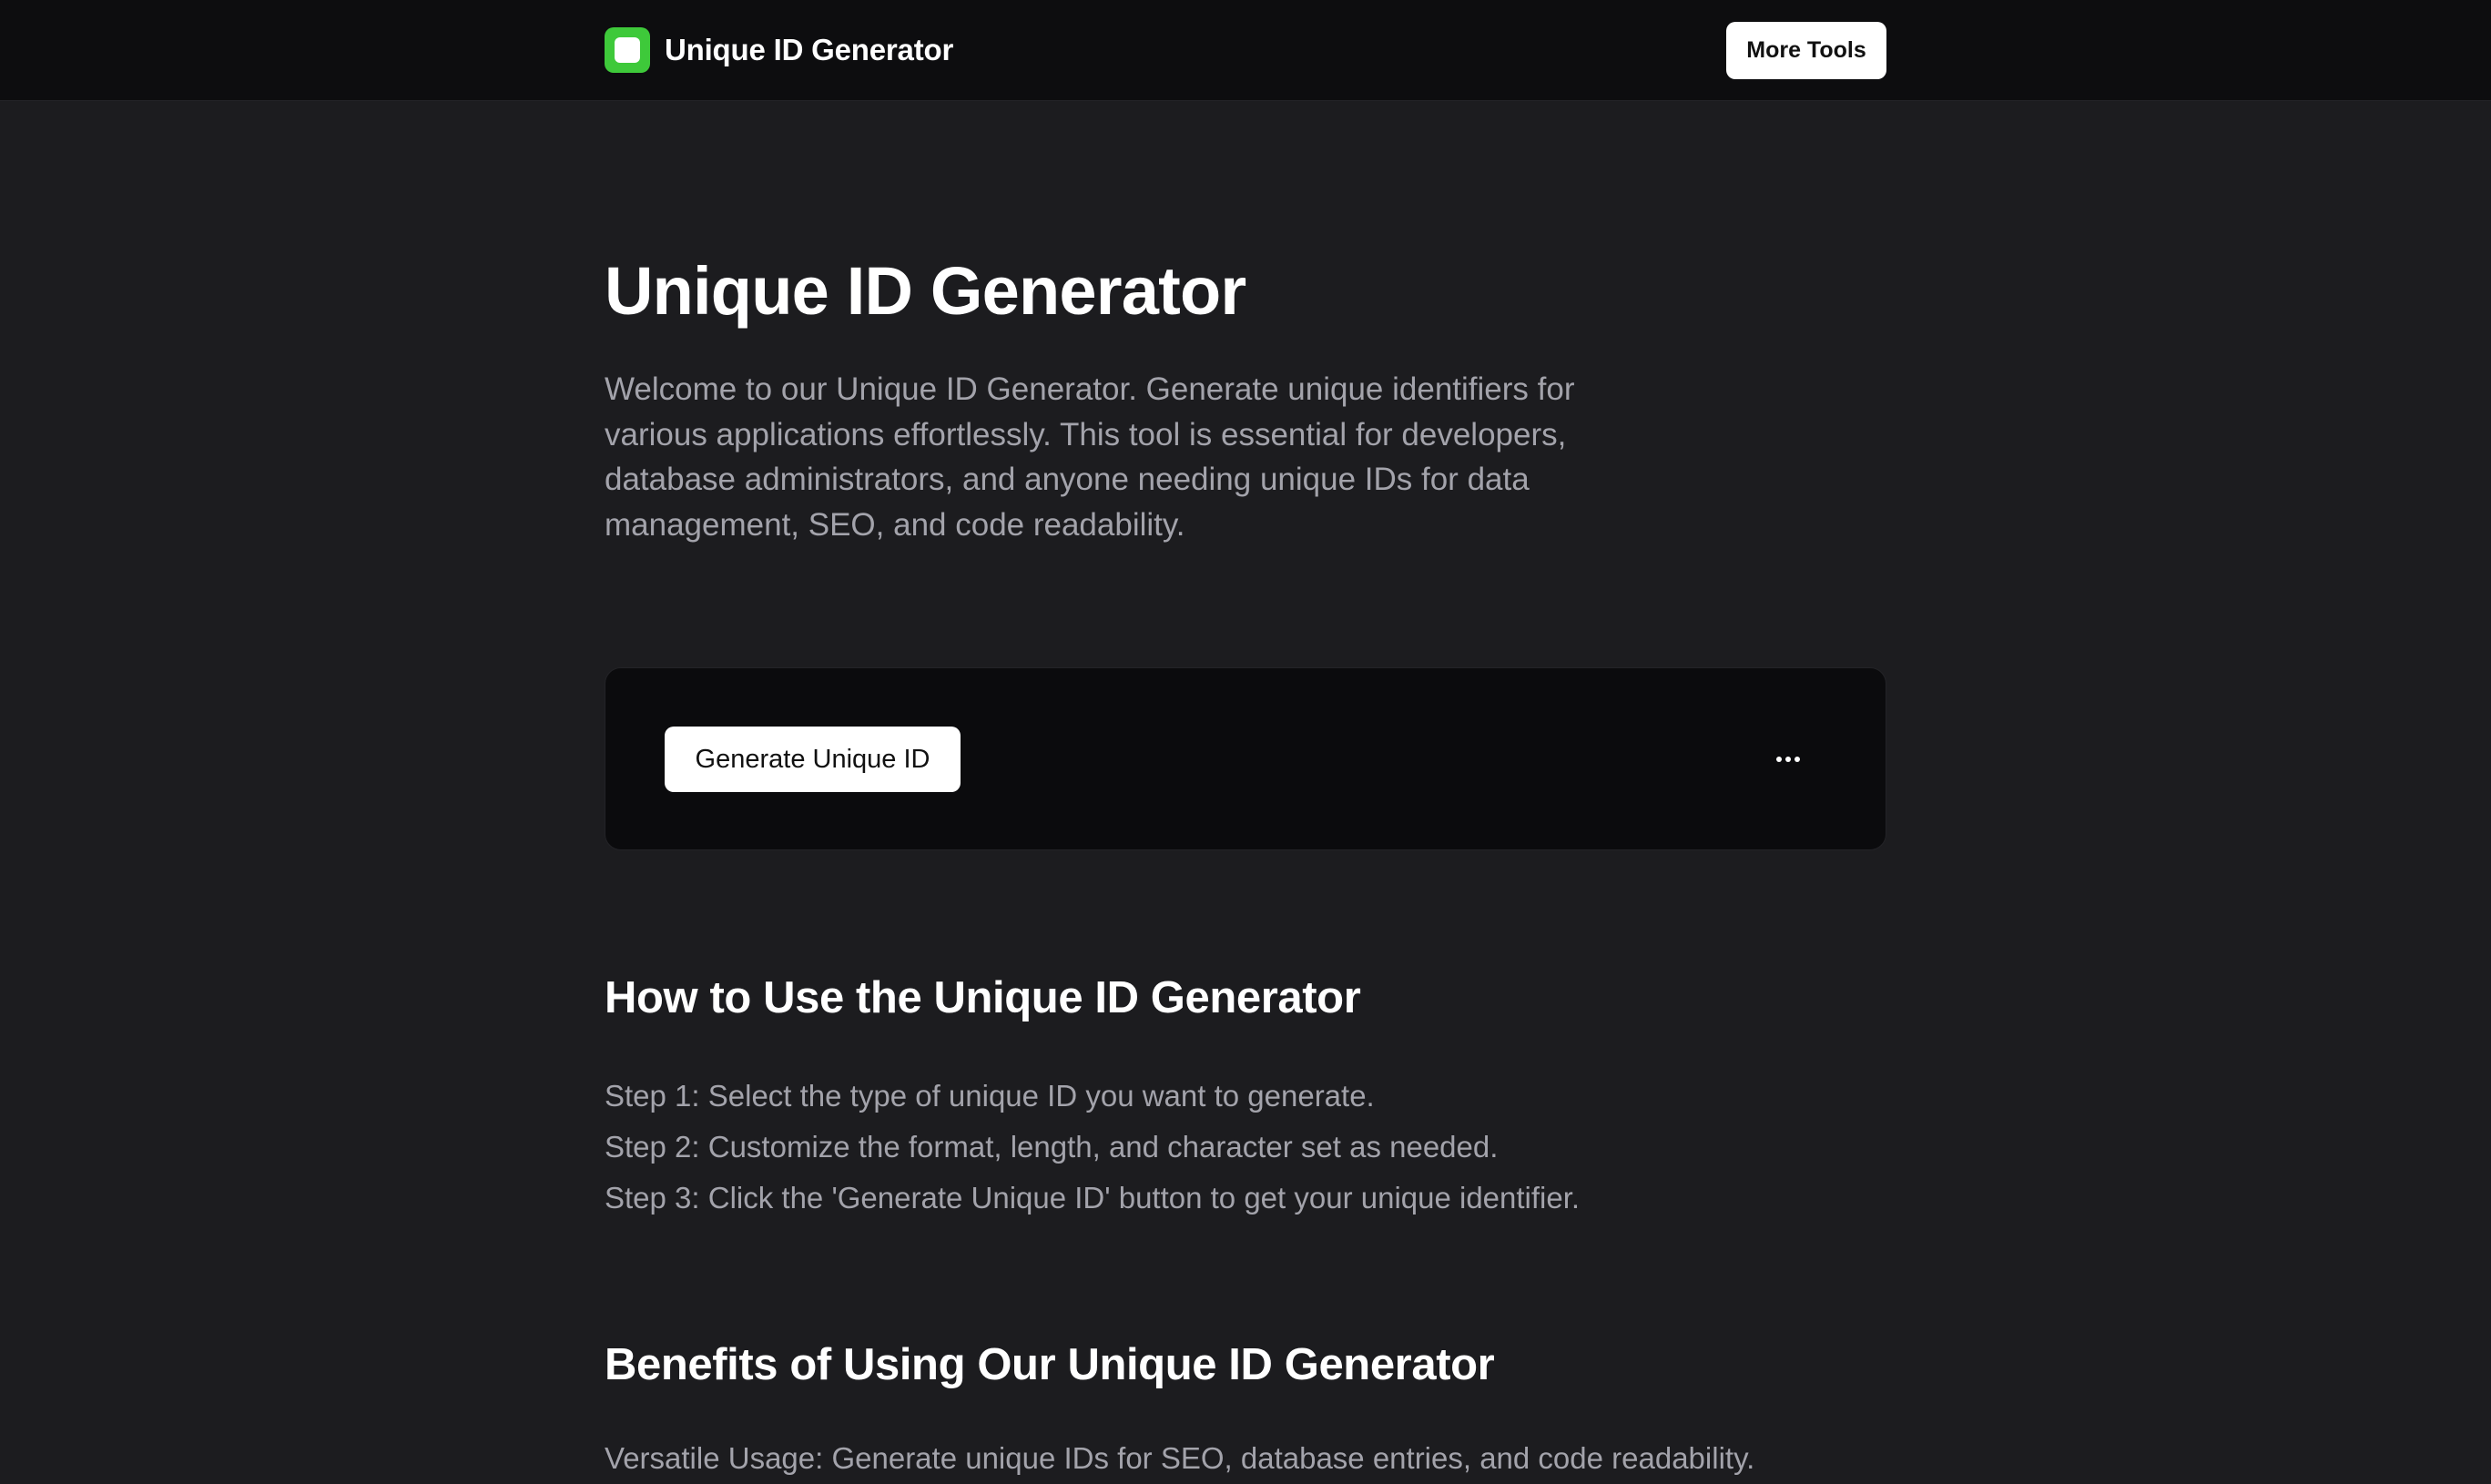 This screenshot has width=2491, height=1484. What do you see at coordinates (627, 50) in the screenshot?
I see `app-logo-icon` at bounding box center [627, 50].